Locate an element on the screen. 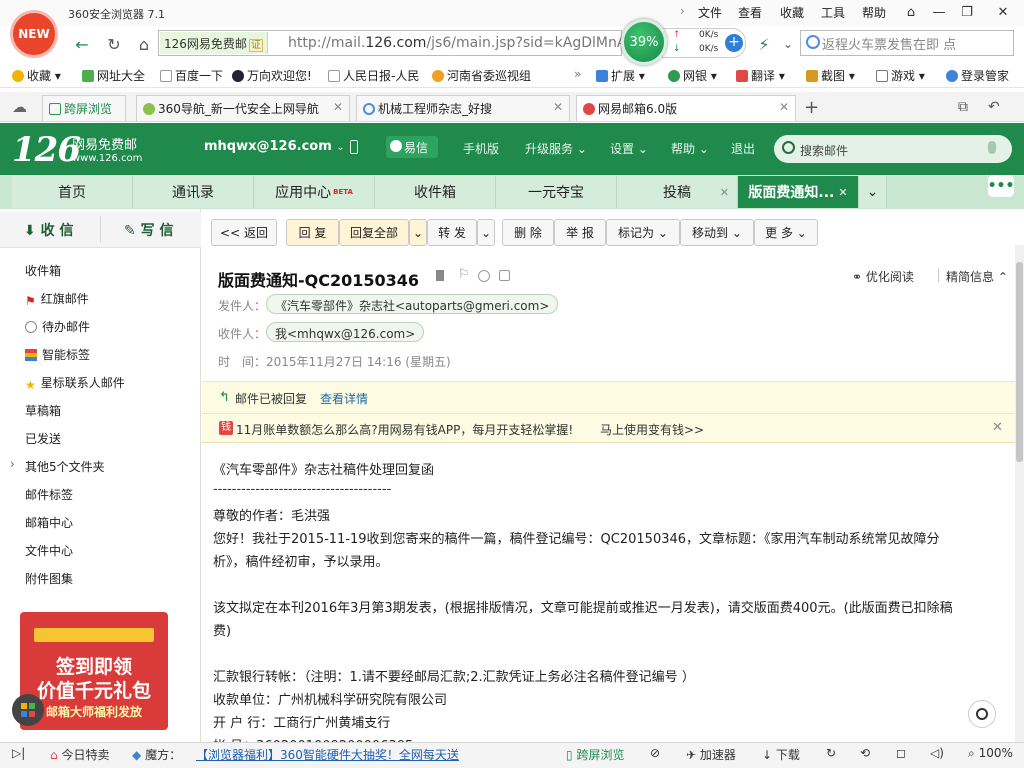 This screenshot has height=768, width=1024. site-identity-tag: 126网易免费邮证 is located at coordinates (214, 43).